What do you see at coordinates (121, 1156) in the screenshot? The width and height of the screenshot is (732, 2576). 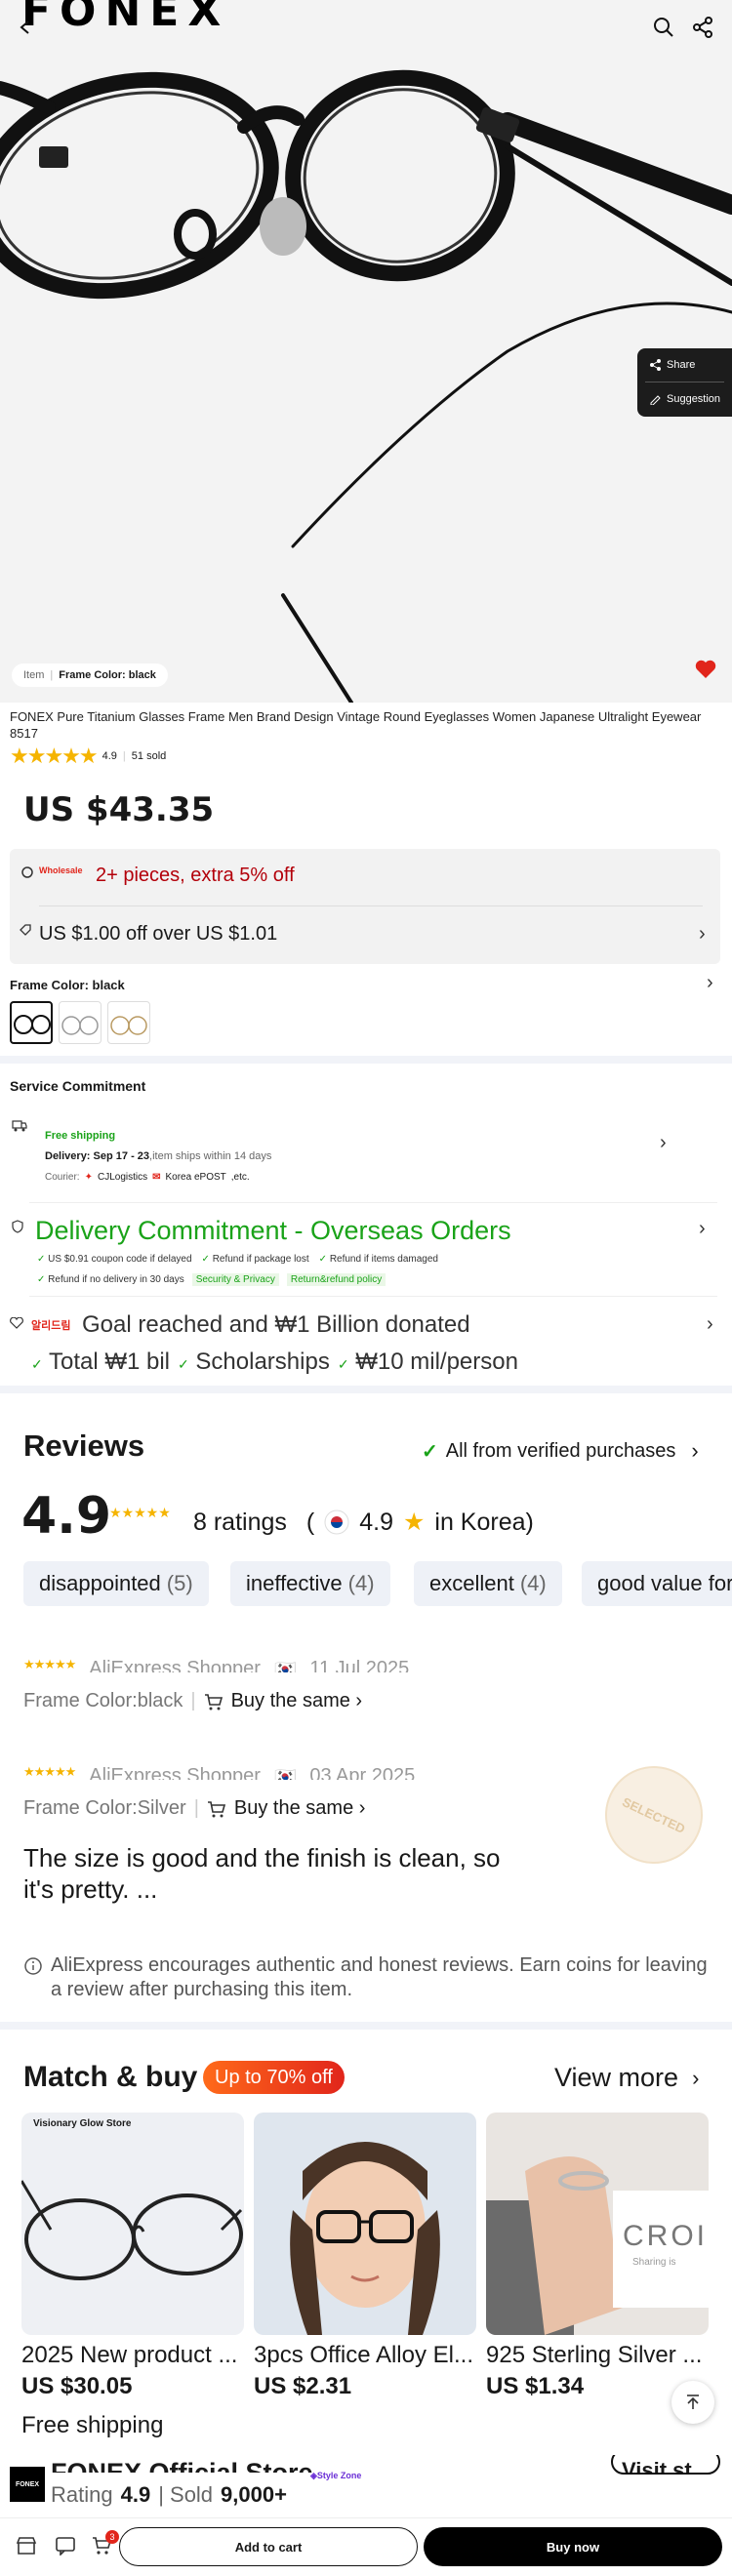 I see `delivery-dates: Sep 17 - 23` at bounding box center [121, 1156].